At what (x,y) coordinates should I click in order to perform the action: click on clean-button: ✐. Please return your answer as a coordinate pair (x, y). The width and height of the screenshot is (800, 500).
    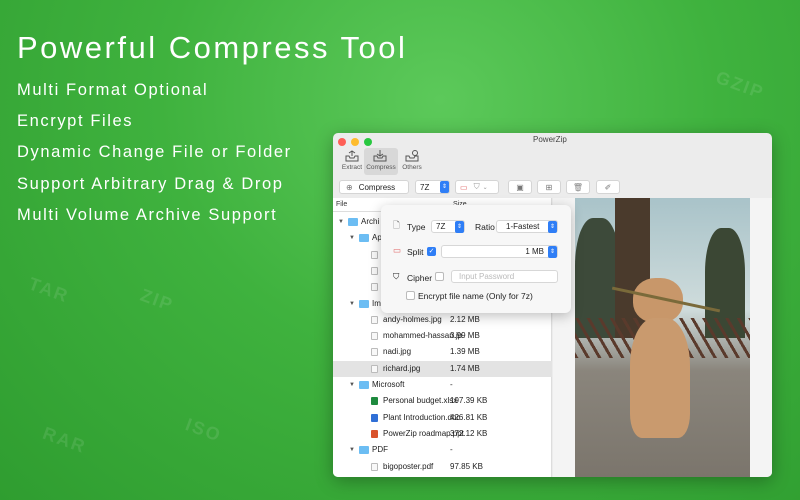
    Looking at the image, I should click on (608, 187).